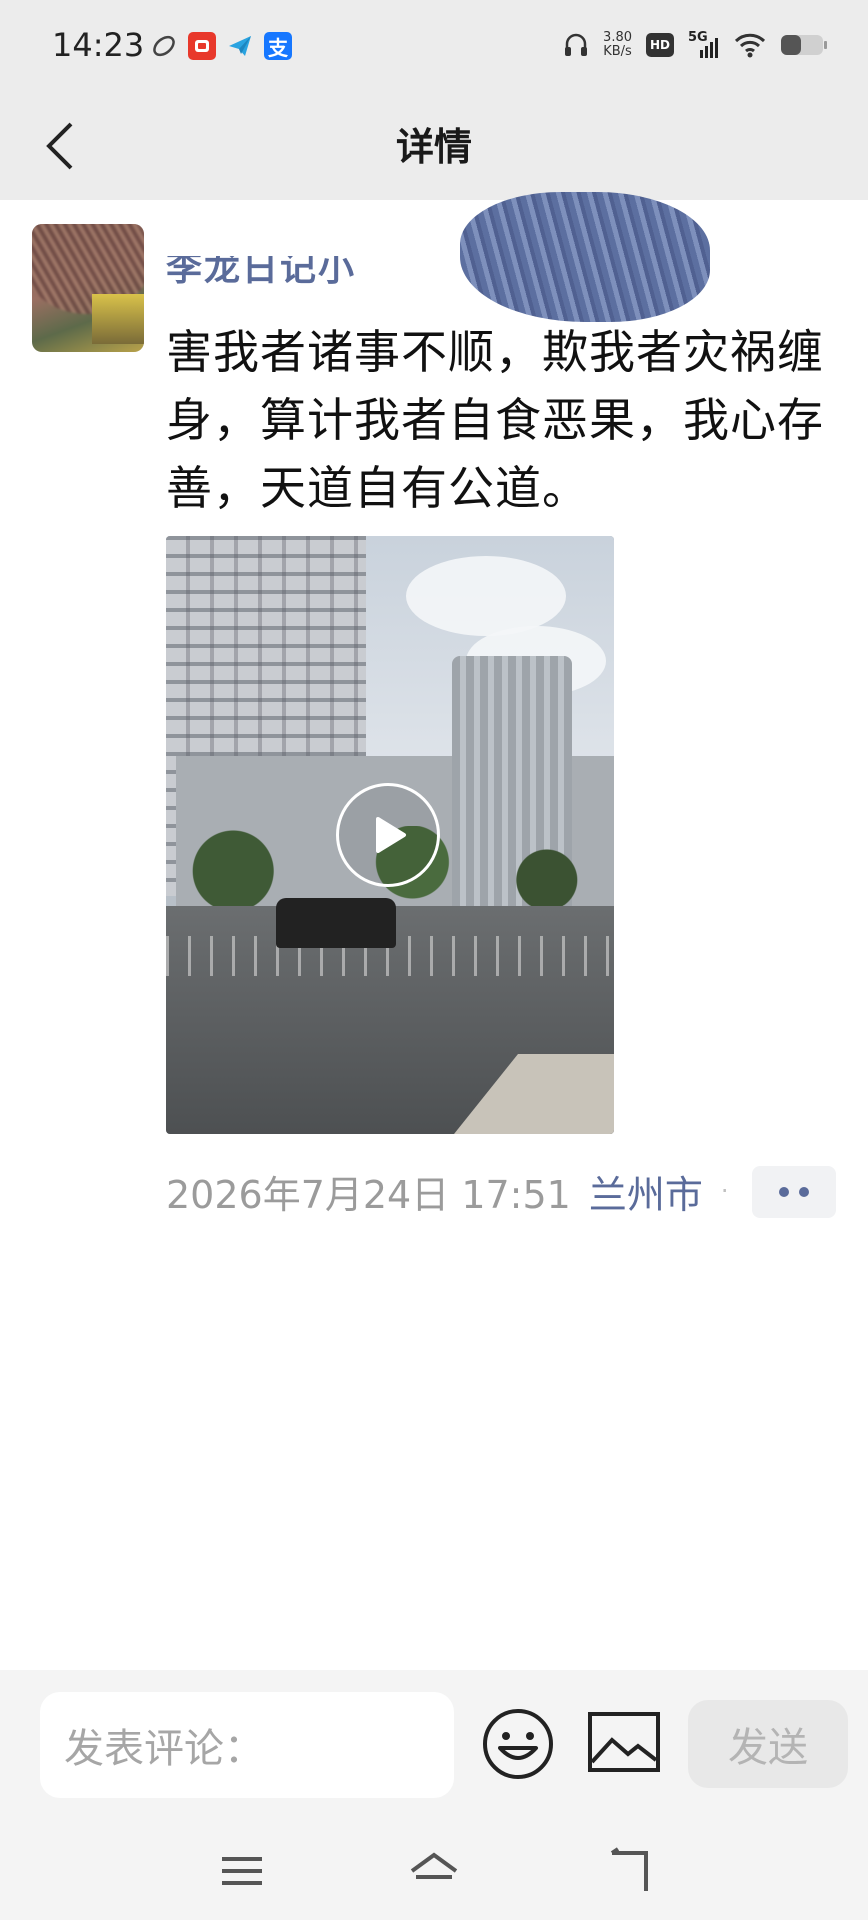 Image resolution: width=868 pixels, height=1920 pixels. Describe the element at coordinates (261, 274) in the screenshot. I see `nickname: 李龙日记小` at that location.